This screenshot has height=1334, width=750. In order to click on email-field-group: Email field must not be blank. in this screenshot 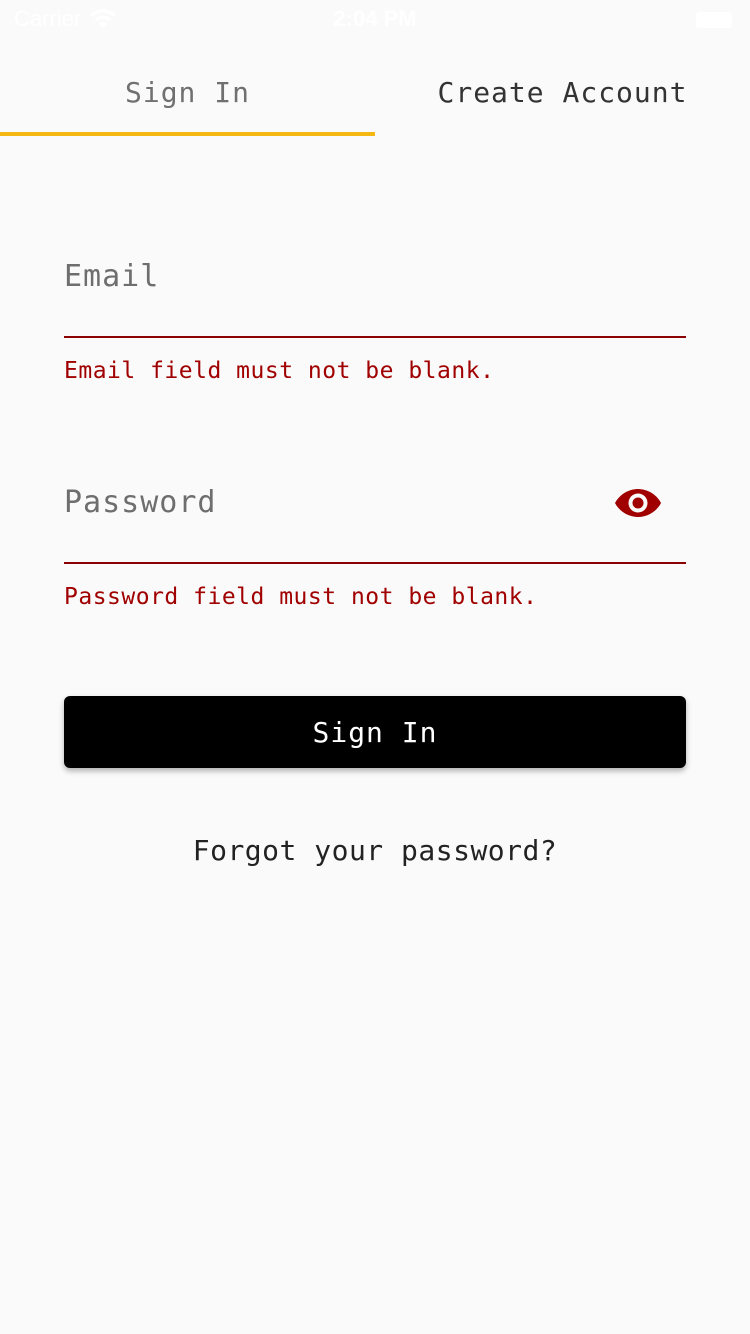, I will do `click(375, 311)`.